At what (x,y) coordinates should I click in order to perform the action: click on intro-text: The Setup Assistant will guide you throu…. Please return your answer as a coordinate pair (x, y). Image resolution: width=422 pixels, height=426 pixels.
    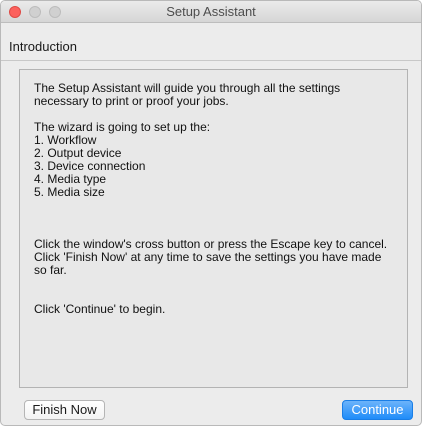
    Looking at the image, I should click on (187, 94).